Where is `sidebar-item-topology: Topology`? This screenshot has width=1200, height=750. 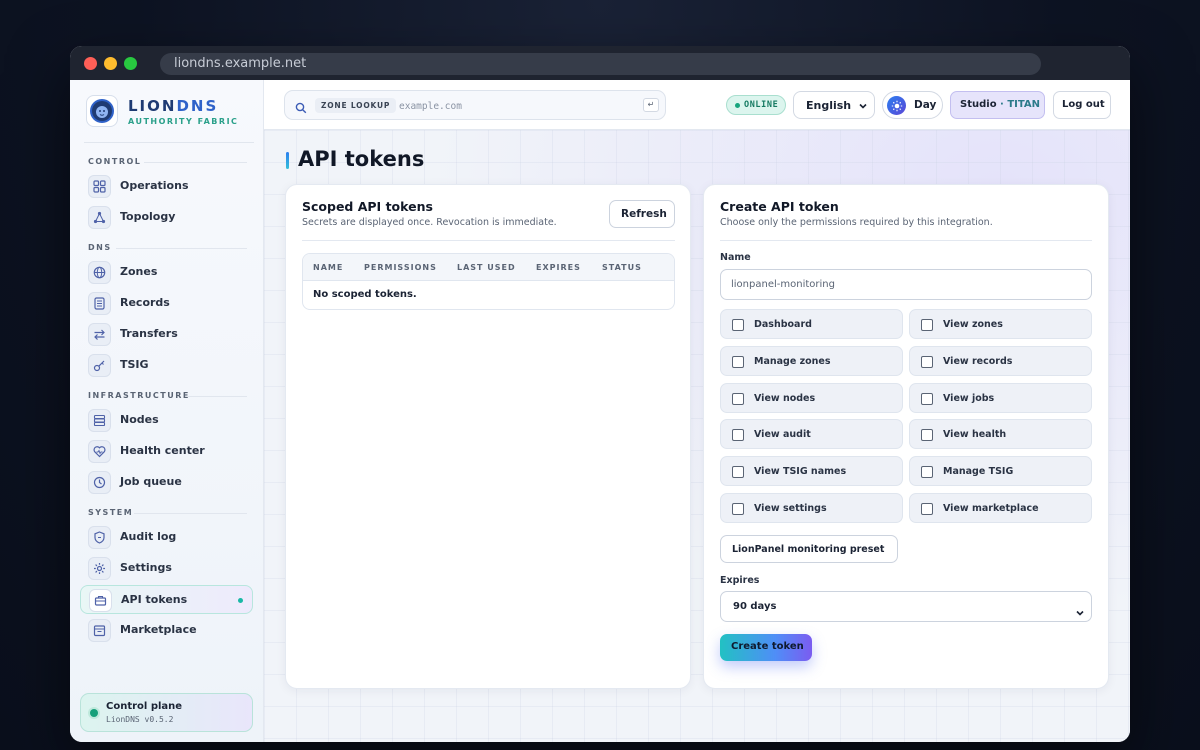
sidebar-item-topology: Topology is located at coordinates (166, 217).